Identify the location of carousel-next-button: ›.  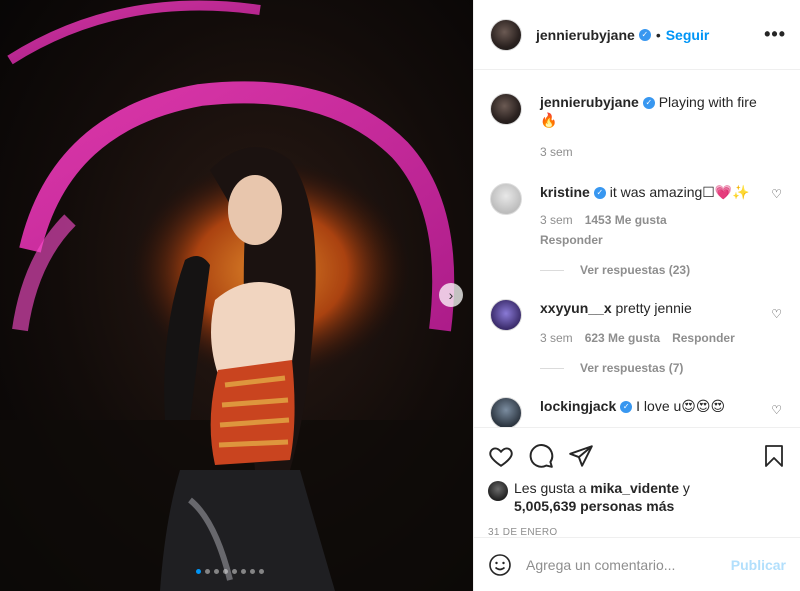
(451, 295).